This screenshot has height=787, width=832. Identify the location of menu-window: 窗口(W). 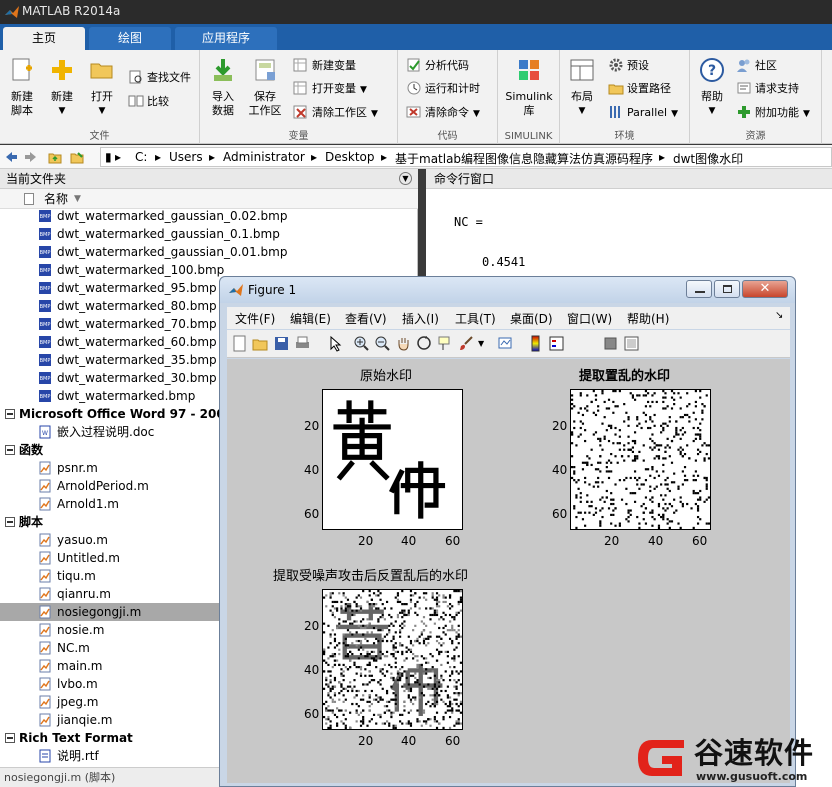
(589, 318).